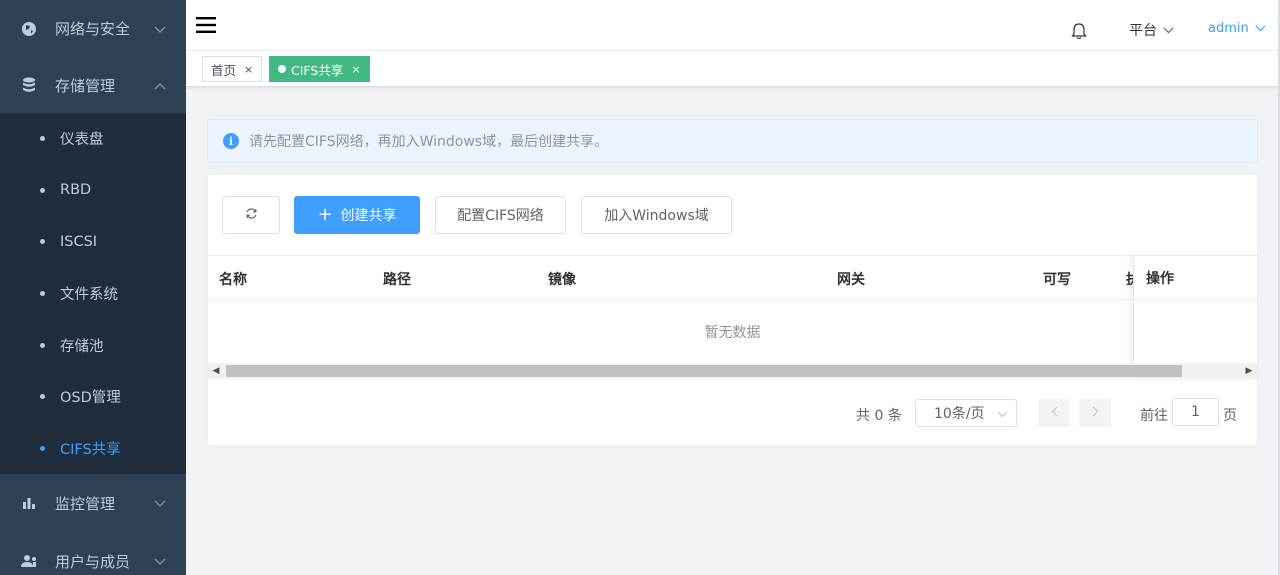 The height and width of the screenshot is (575, 1280). What do you see at coordinates (732, 413) in the screenshot?
I see `pagination: 共 0 条 10条/页 前往 页` at bounding box center [732, 413].